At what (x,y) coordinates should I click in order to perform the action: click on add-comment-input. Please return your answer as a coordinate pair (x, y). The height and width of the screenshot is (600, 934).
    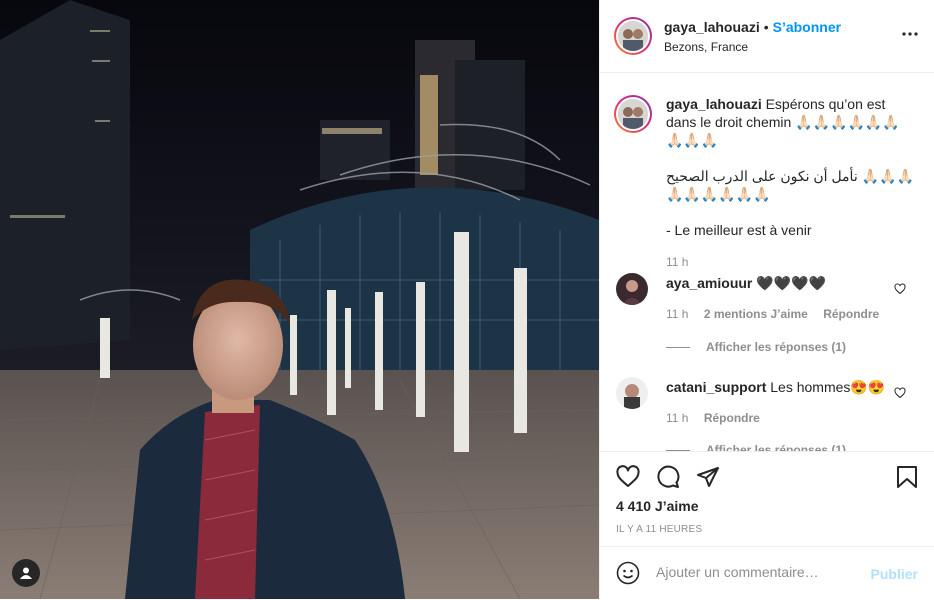
    Looking at the image, I should click on (756, 572).